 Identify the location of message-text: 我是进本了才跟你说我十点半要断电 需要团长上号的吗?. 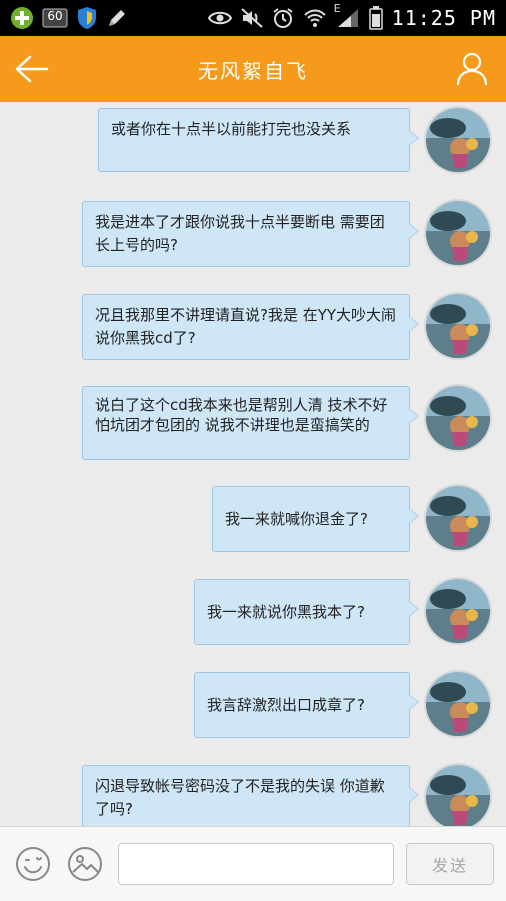
(240, 233).